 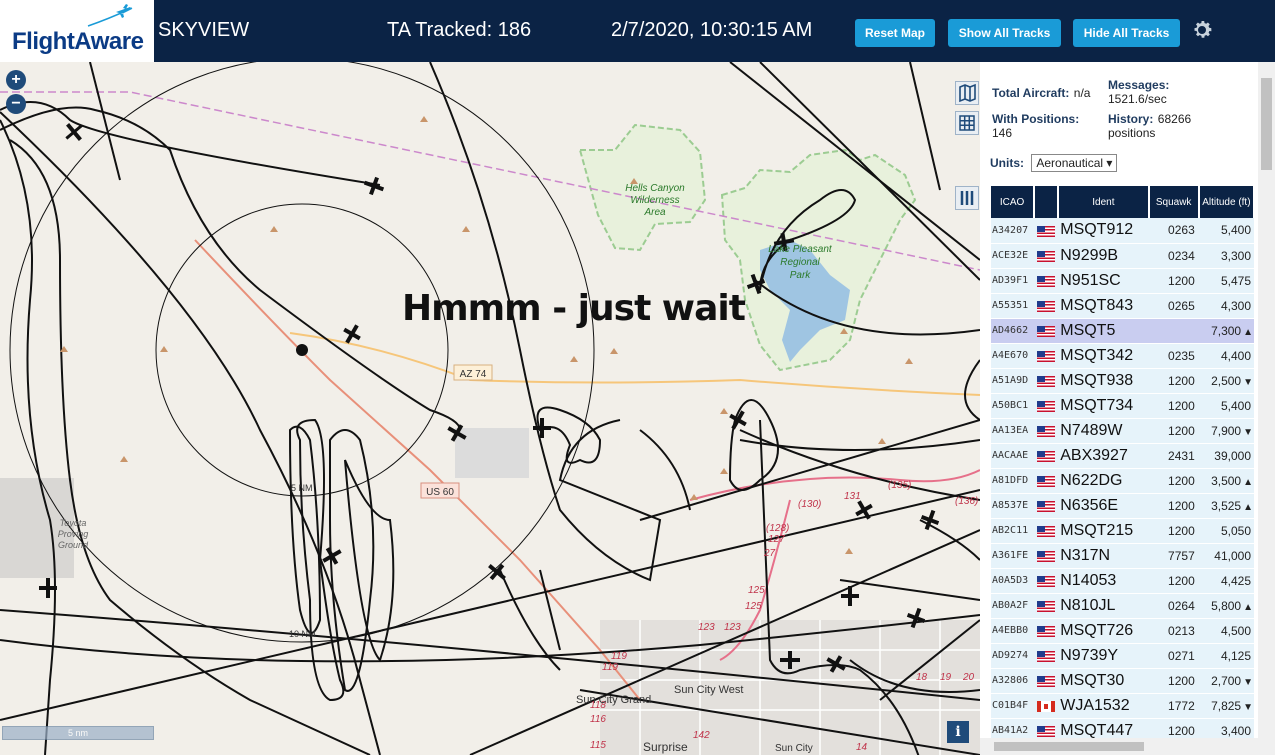 What do you see at coordinates (1266, 408) in the screenshot?
I see `sidebar-vertical-scrollbar` at bounding box center [1266, 408].